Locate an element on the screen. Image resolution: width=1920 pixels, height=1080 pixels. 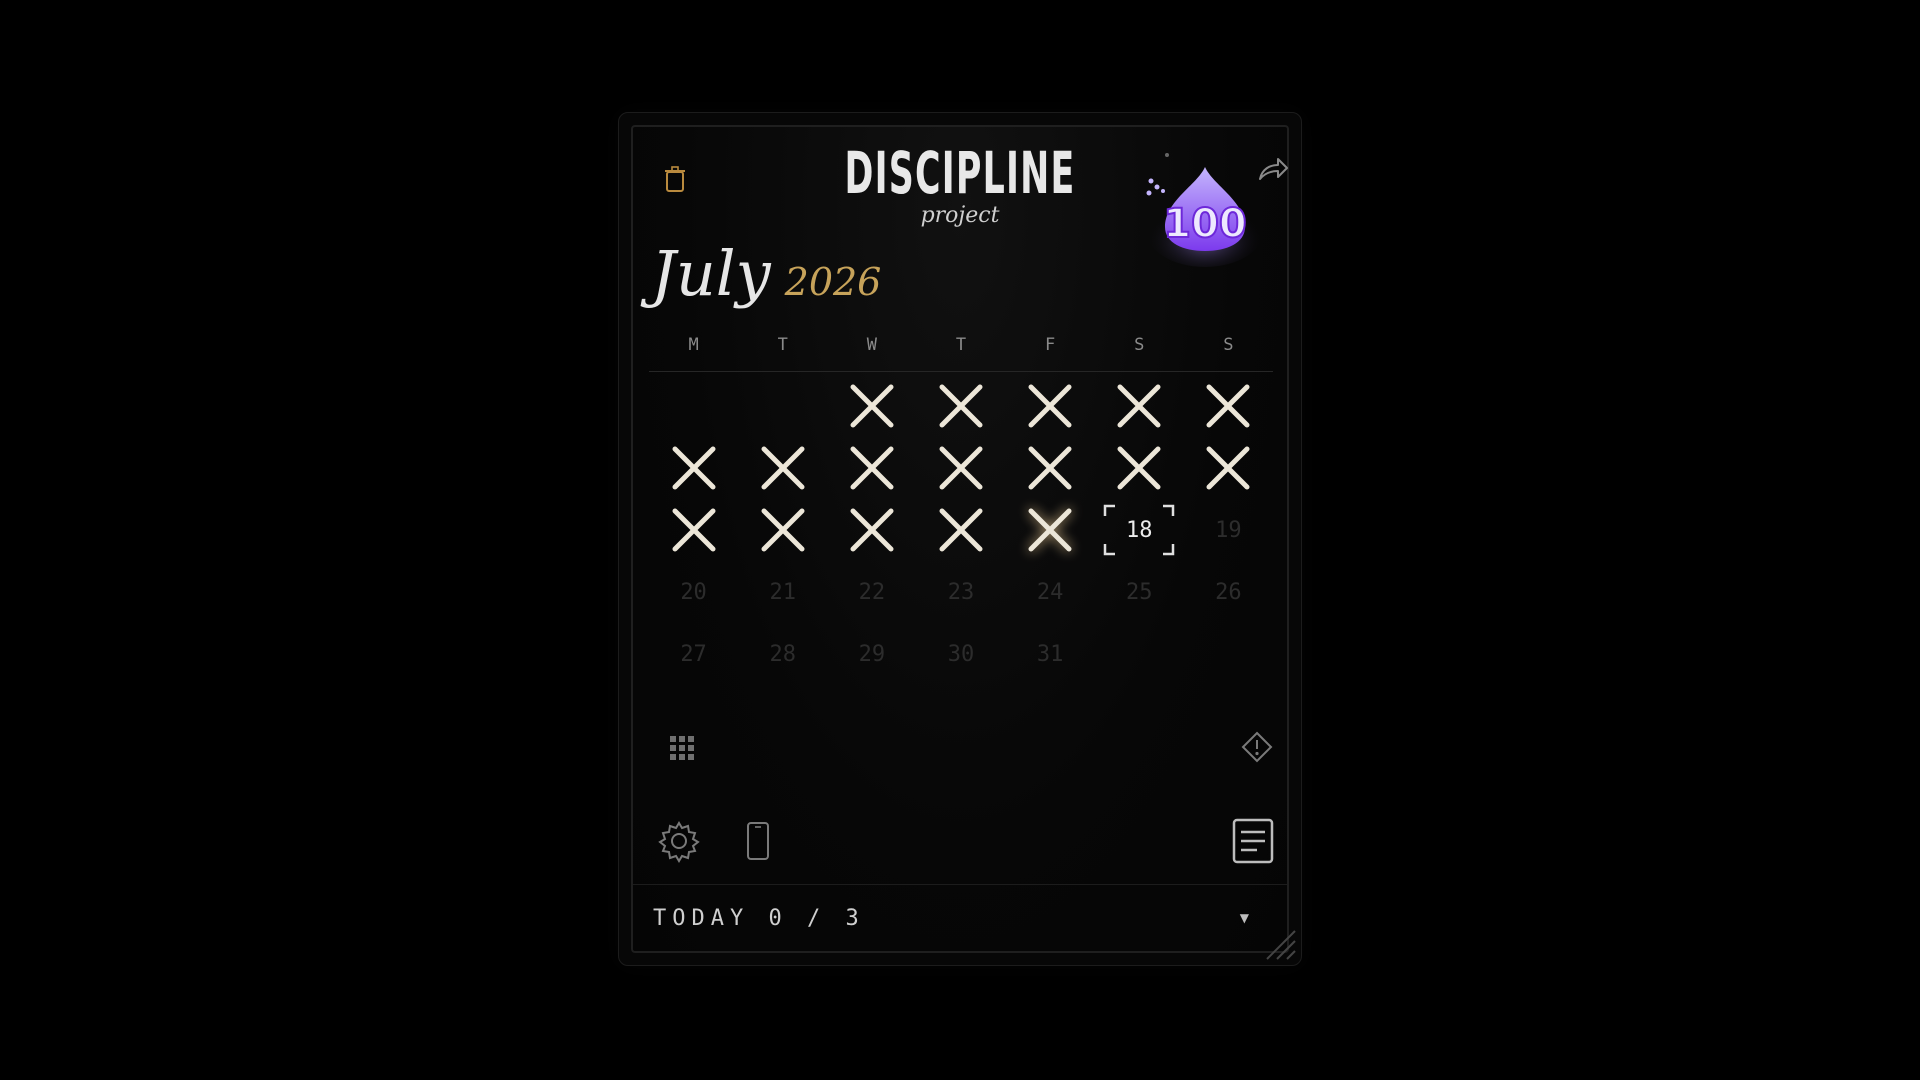
streak-badge: 100 is located at coordinates (1205, 210).